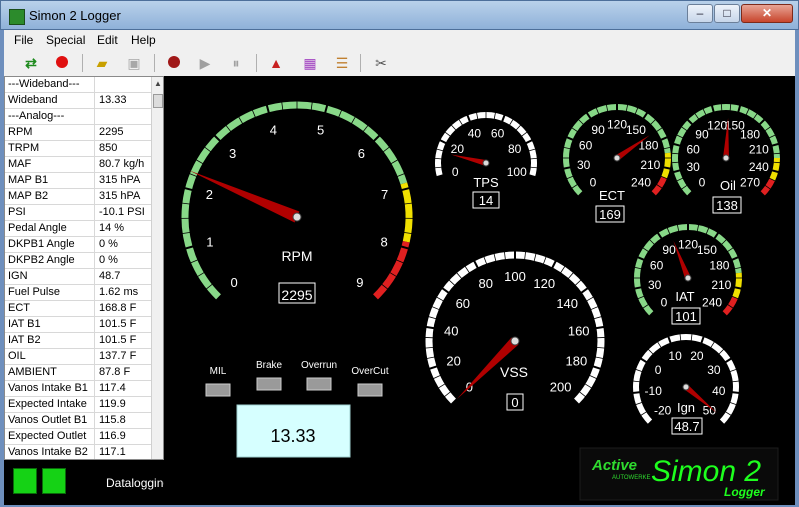  I want to click on sensor-value: 137.7 F, so click(118, 356).